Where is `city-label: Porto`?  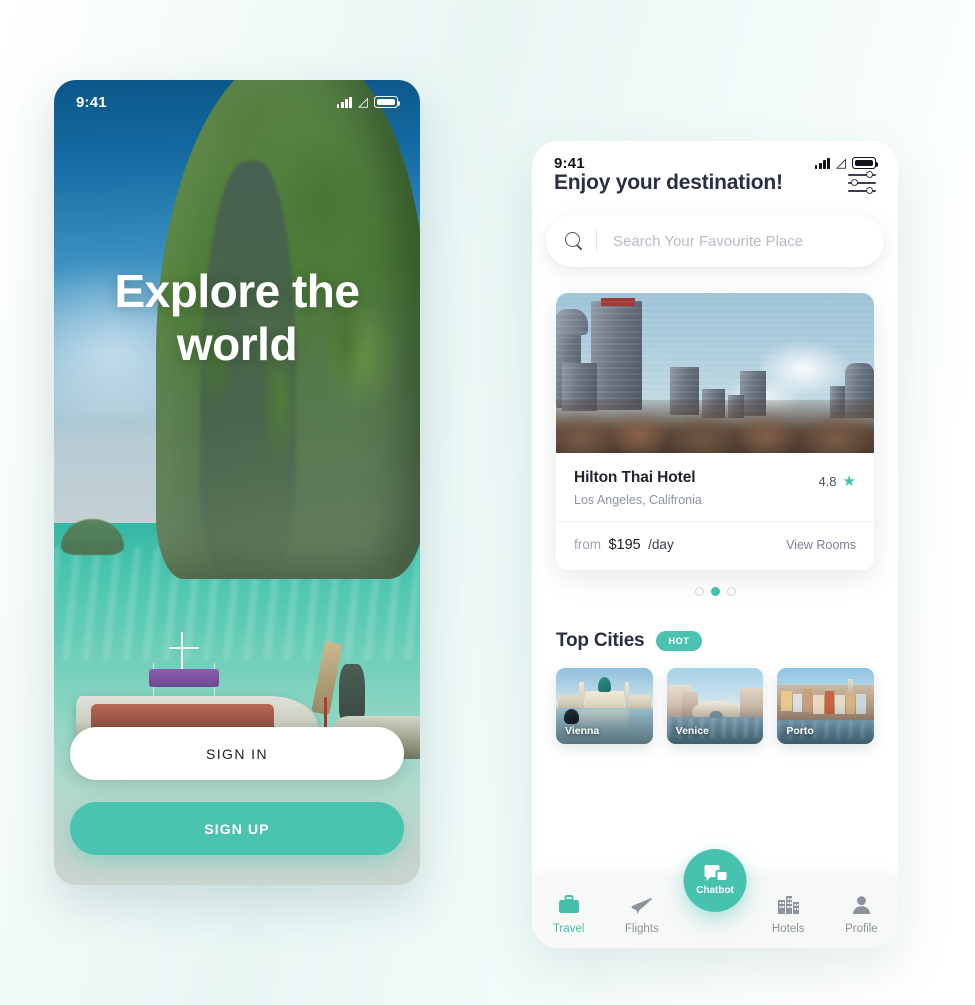 city-label: Porto is located at coordinates (800, 731).